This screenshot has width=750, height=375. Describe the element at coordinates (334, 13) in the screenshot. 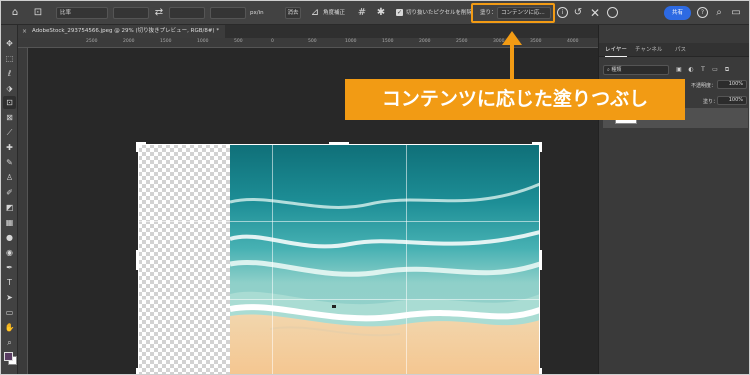

I see `straighten-label: 角度補正` at that location.